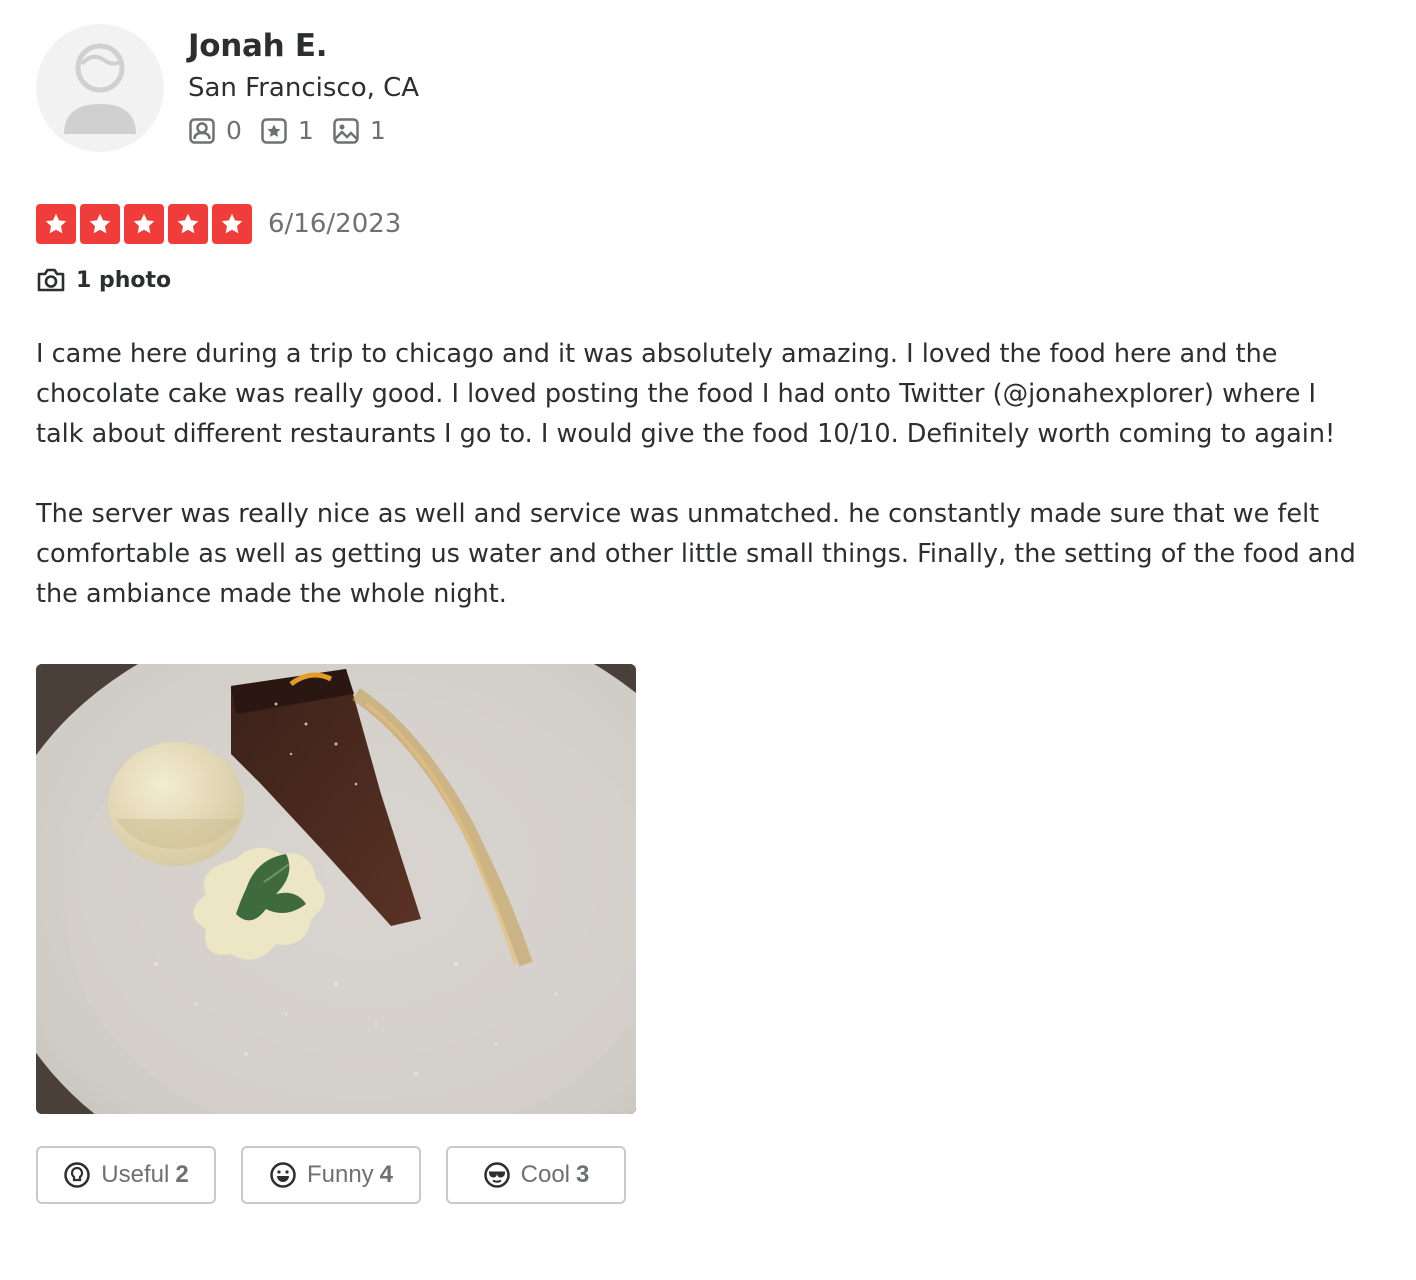 The height and width of the screenshot is (1280, 1416). Describe the element at coordinates (386, 1174) in the screenshot. I see `funny-count: 4` at that location.